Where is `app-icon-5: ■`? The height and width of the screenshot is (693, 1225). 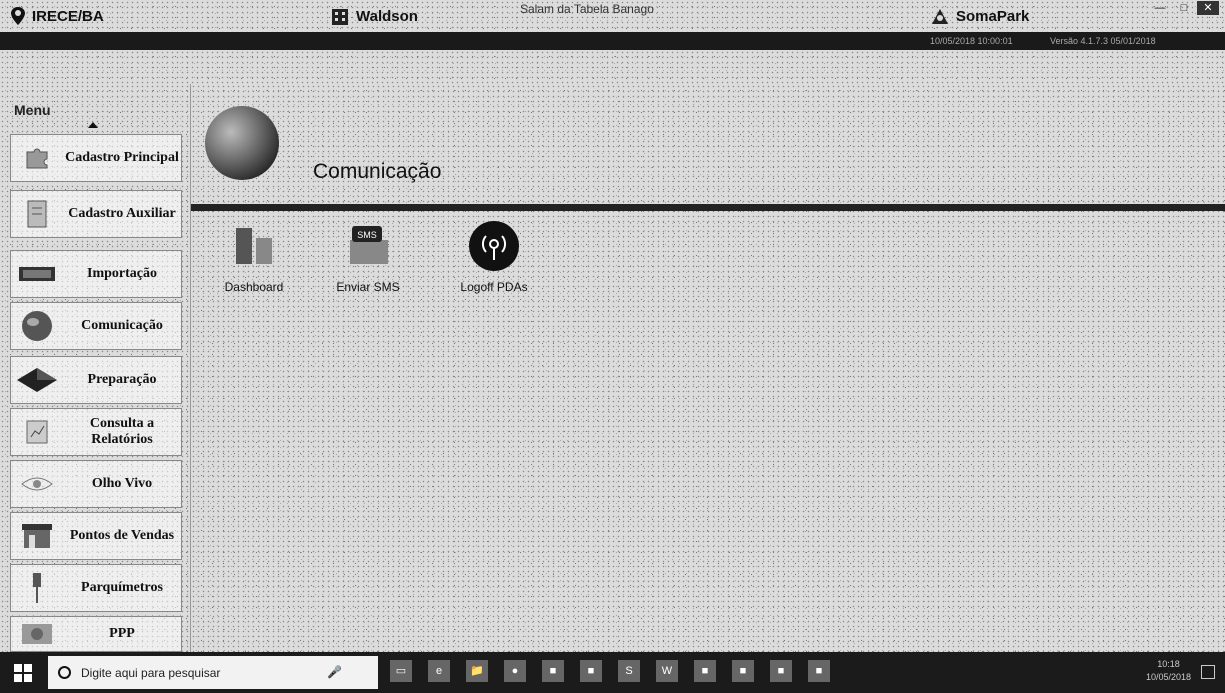 app-icon-5: ■ is located at coordinates (781, 671).